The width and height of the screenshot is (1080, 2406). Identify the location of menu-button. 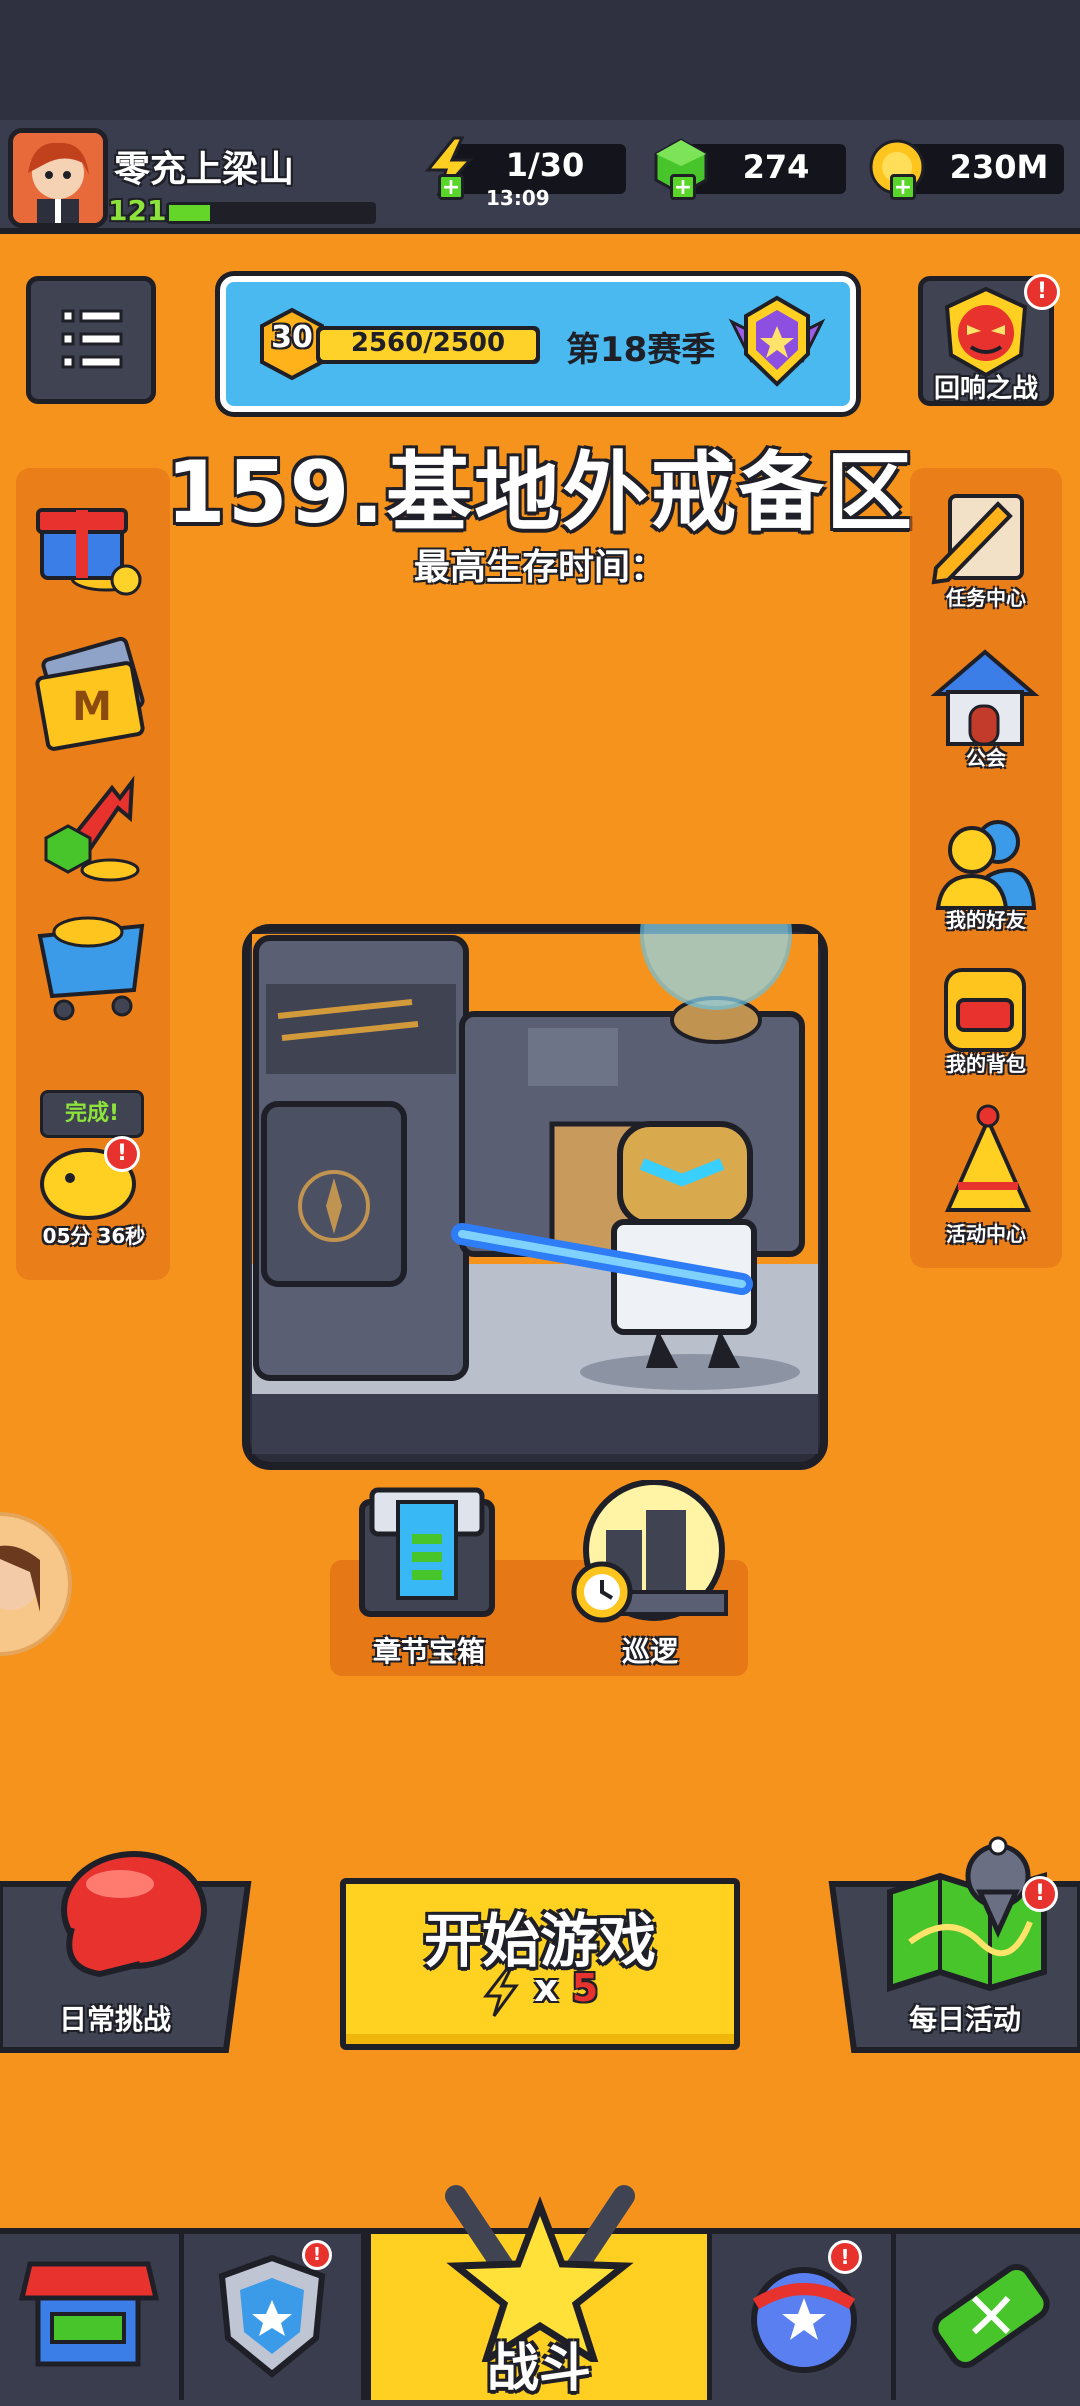
(91, 340).